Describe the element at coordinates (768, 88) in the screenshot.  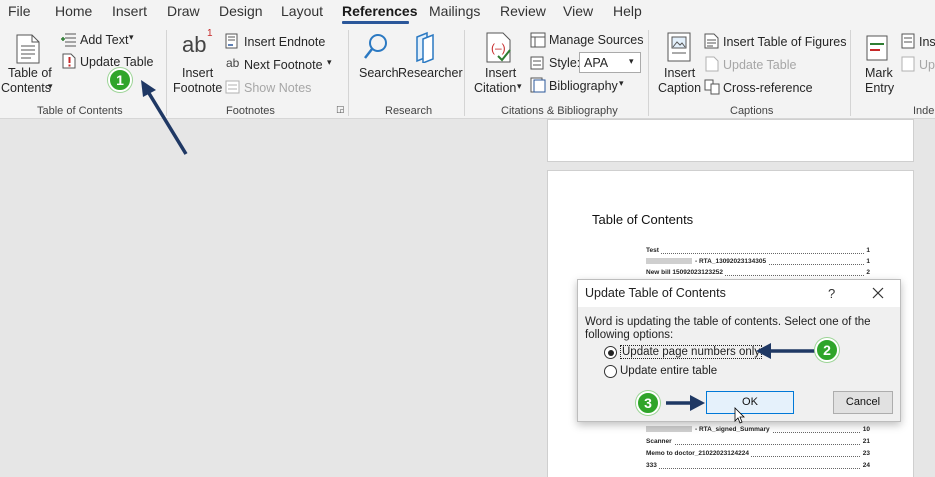
I see `cross-reference-label: Cross-reference` at that location.